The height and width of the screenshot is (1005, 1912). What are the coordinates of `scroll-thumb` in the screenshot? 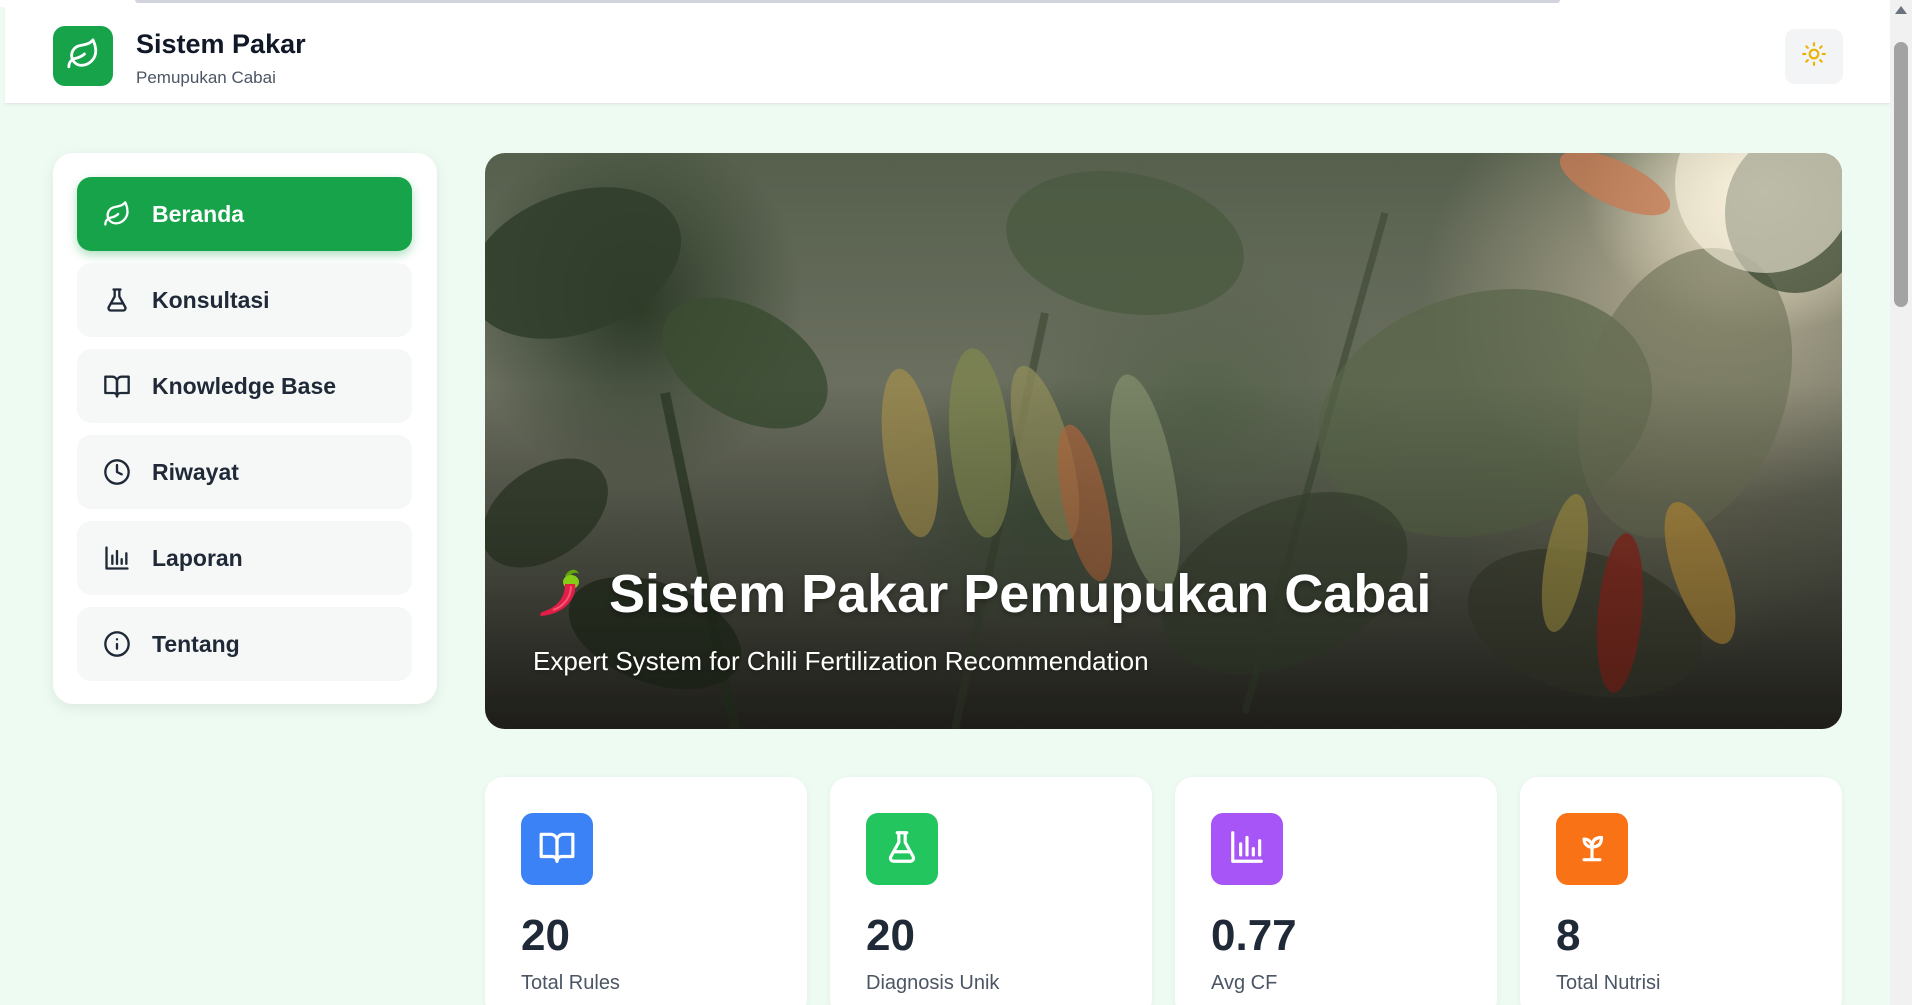 It's located at (1901, 174).